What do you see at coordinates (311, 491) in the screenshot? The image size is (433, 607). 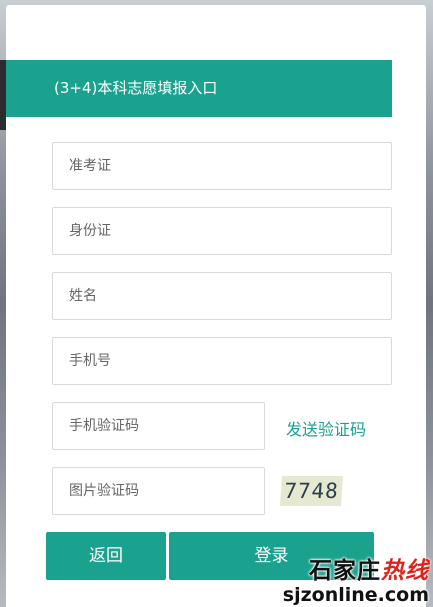 I see `captcha-image: 7748` at bounding box center [311, 491].